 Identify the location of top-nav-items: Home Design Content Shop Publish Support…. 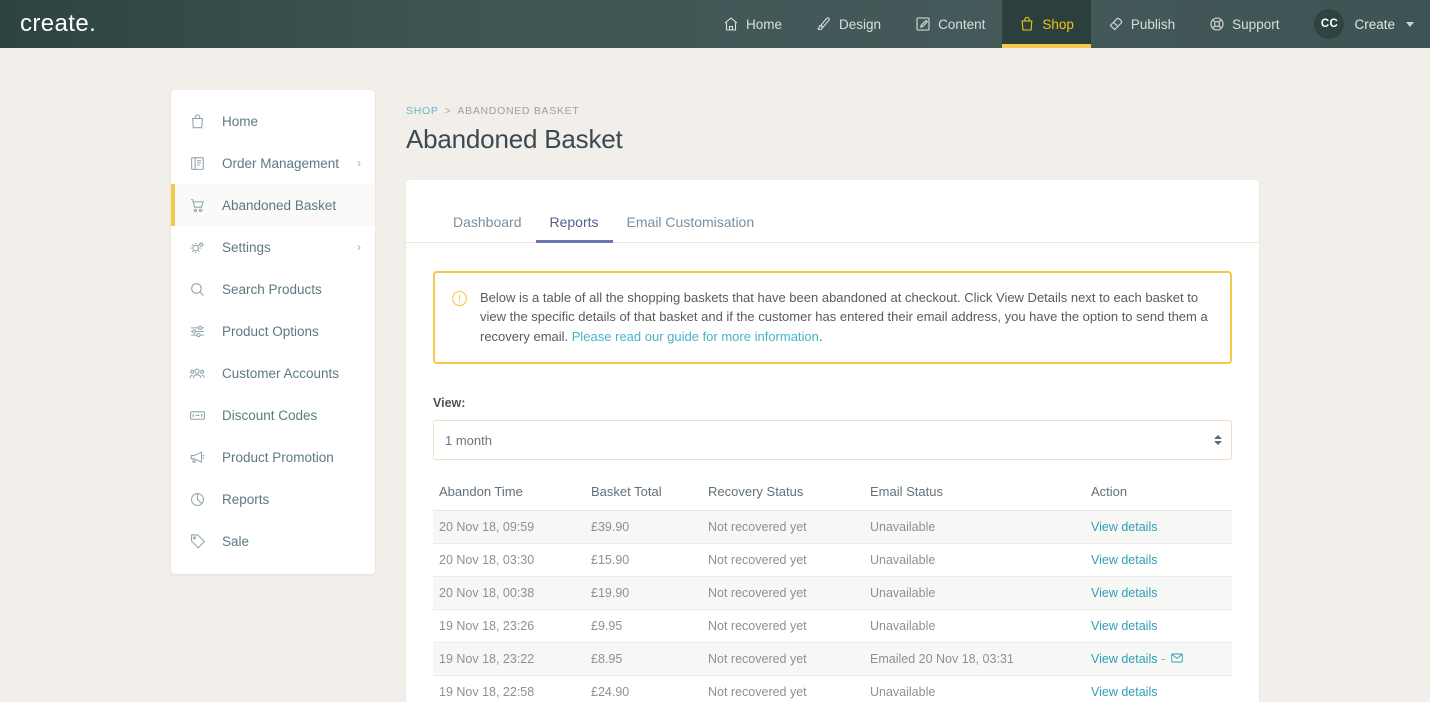
(1068, 24).